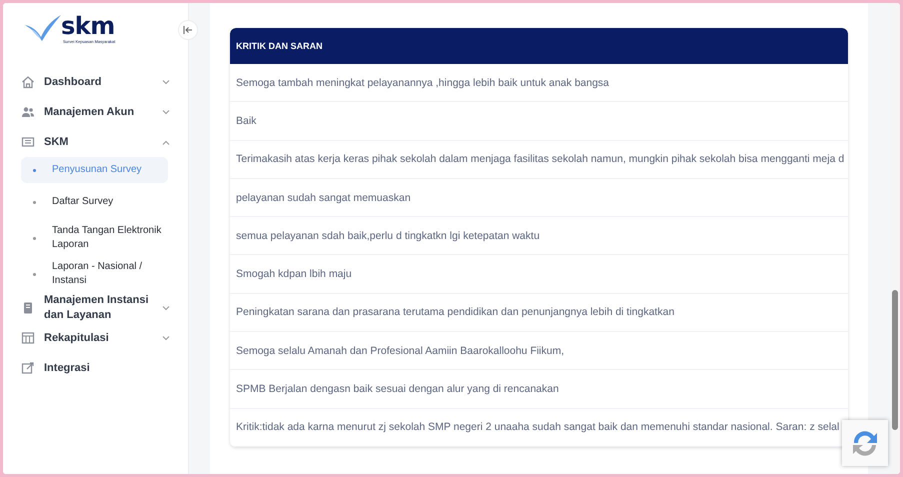 This screenshot has height=477, width=903. Describe the element at coordinates (400, 350) in the screenshot. I see `table-cell: Semoga selalu Amanah dan Profesional Aamiin Baarokalloohu Fiikum,` at that location.